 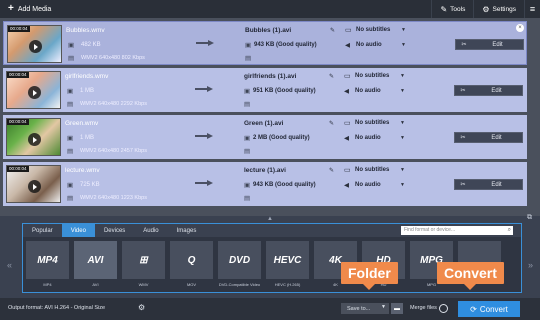 What do you see at coordinates (530, 265) in the screenshot?
I see `scroll-right-icon: »` at bounding box center [530, 265].